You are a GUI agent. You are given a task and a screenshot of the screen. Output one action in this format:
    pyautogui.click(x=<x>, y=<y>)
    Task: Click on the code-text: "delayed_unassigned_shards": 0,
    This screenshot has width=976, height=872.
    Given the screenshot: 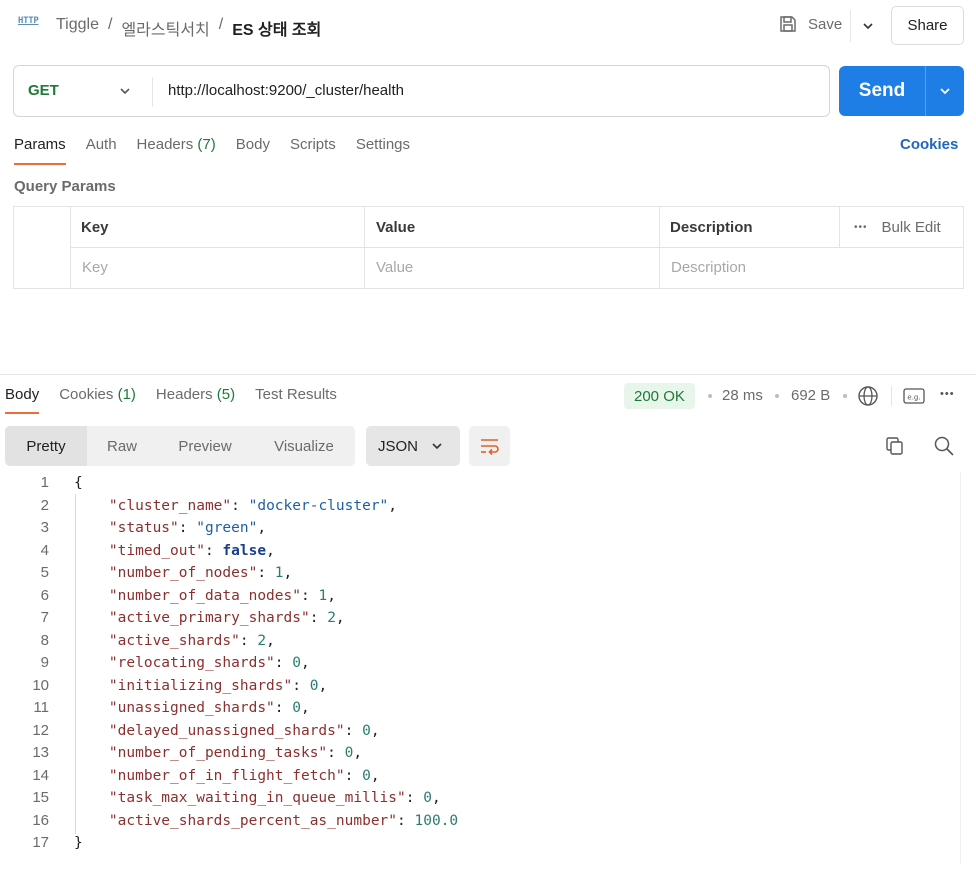 What is the action you would take?
    pyautogui.click(x=227, y=731)
    